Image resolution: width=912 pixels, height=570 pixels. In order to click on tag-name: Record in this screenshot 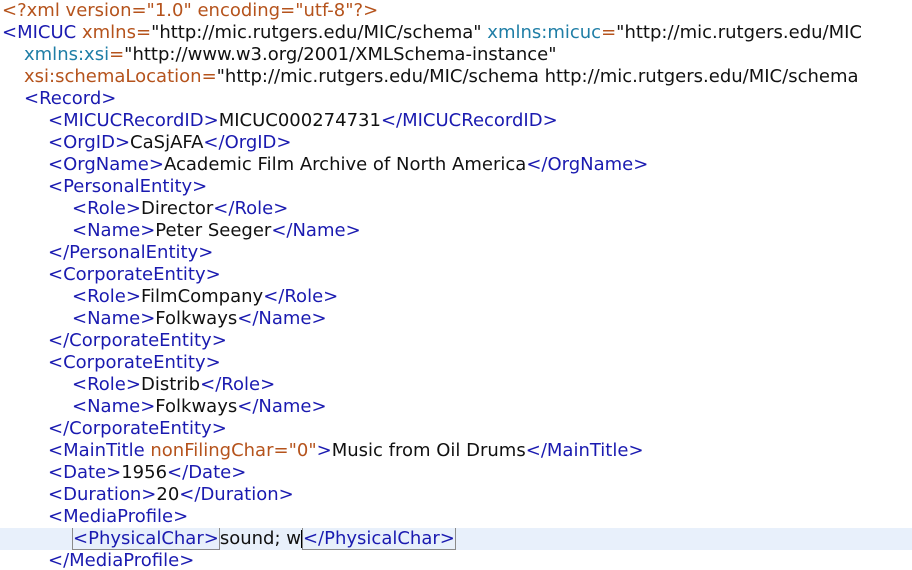, I will do `click(70, 98)`.